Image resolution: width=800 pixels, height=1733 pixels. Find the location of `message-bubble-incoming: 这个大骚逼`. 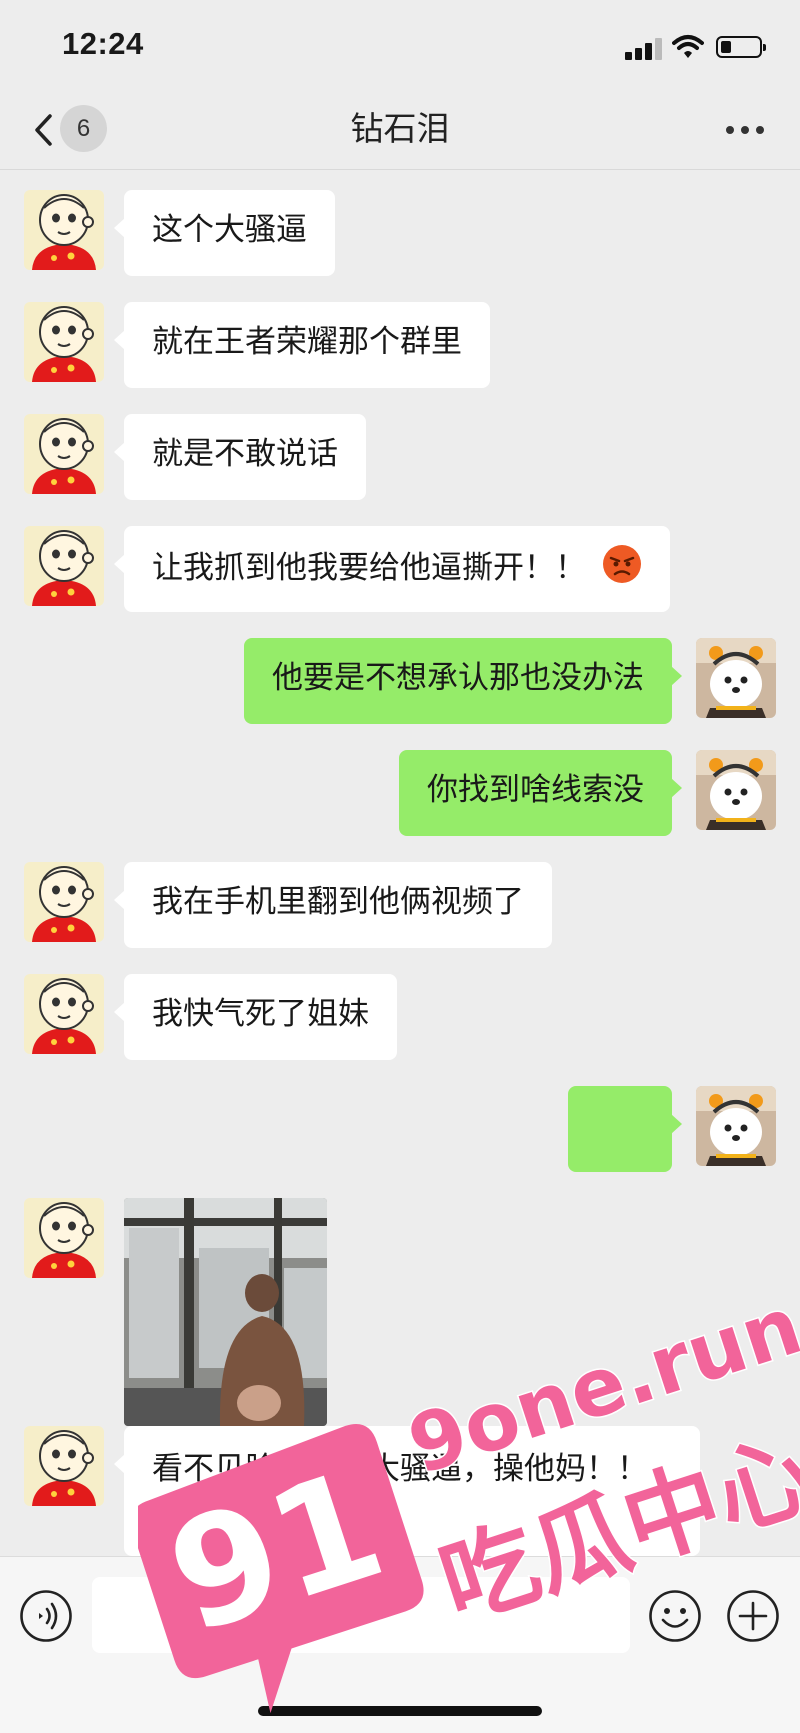

message-bubble-incoming: 这个大骚逼 is located at coordinates (224, 233).